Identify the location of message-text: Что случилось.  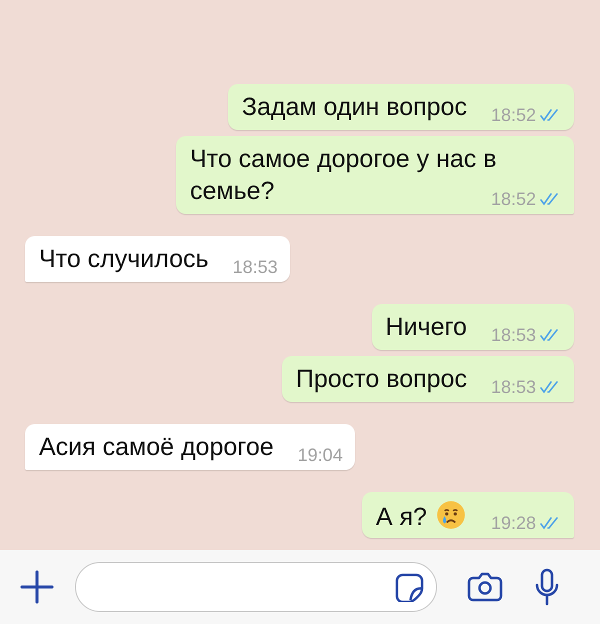
(124, 259).